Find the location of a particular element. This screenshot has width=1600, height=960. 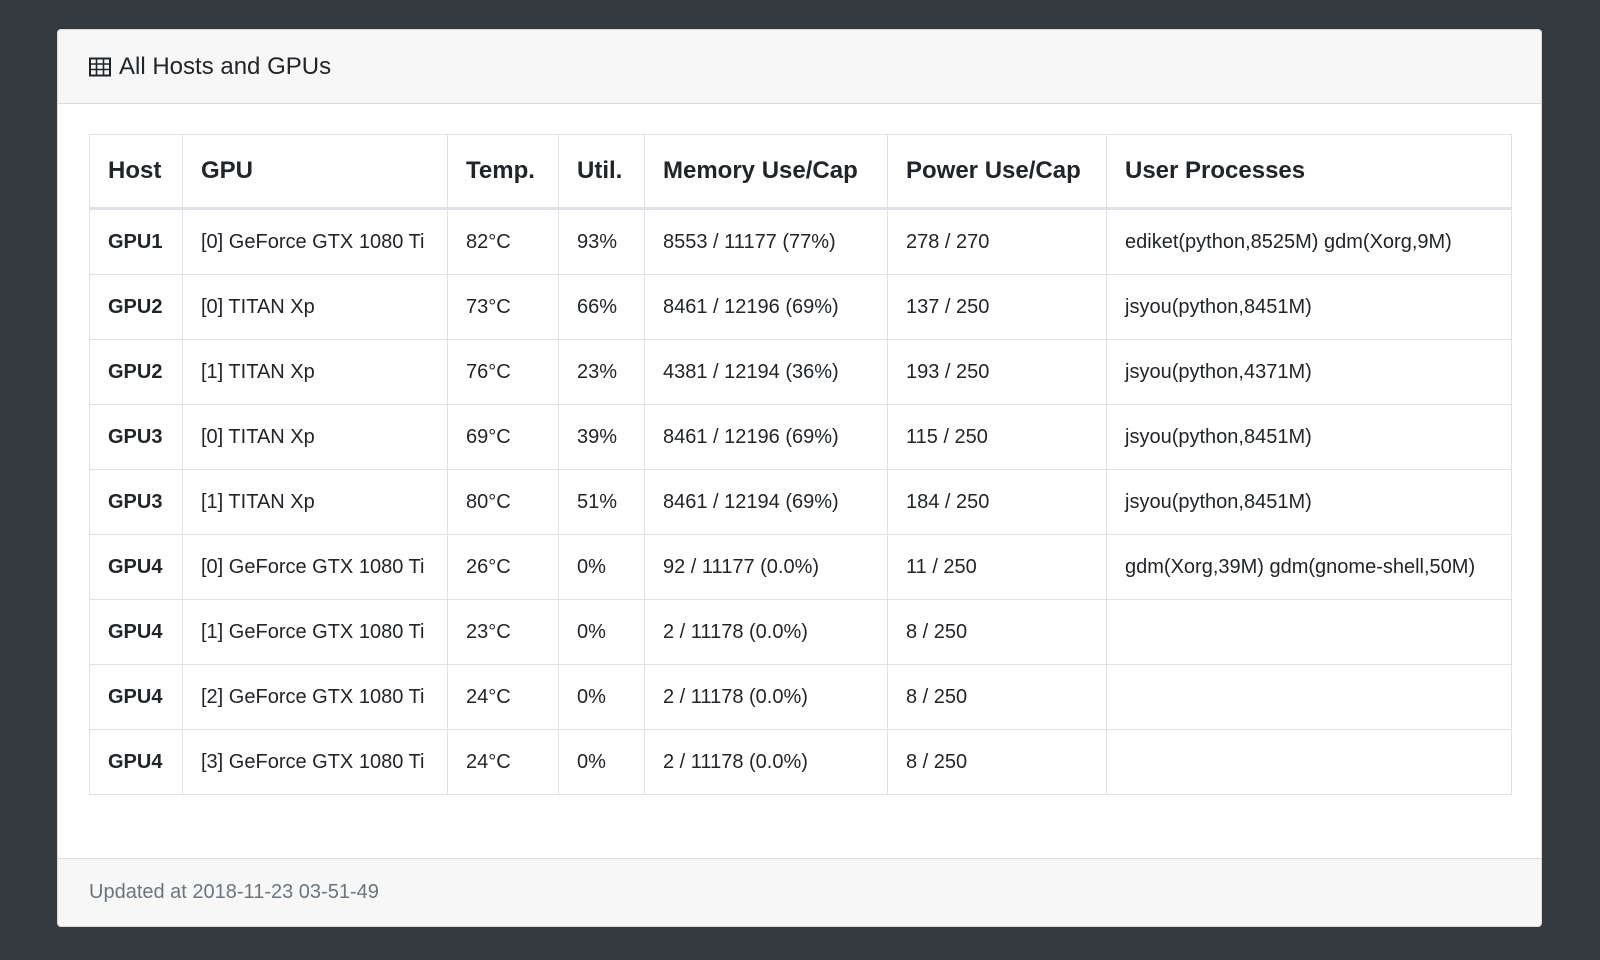

temp-cell: 80°C is located at coordinates (503, 502).